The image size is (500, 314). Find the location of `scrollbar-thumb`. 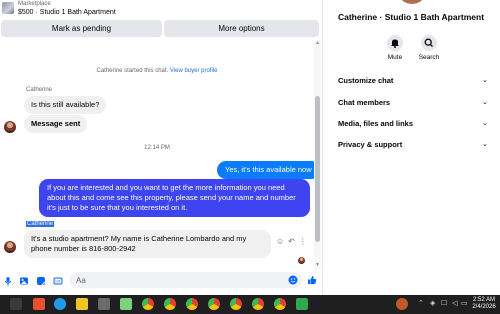

scrollbar-thumb is located at coordinates (317, 169).